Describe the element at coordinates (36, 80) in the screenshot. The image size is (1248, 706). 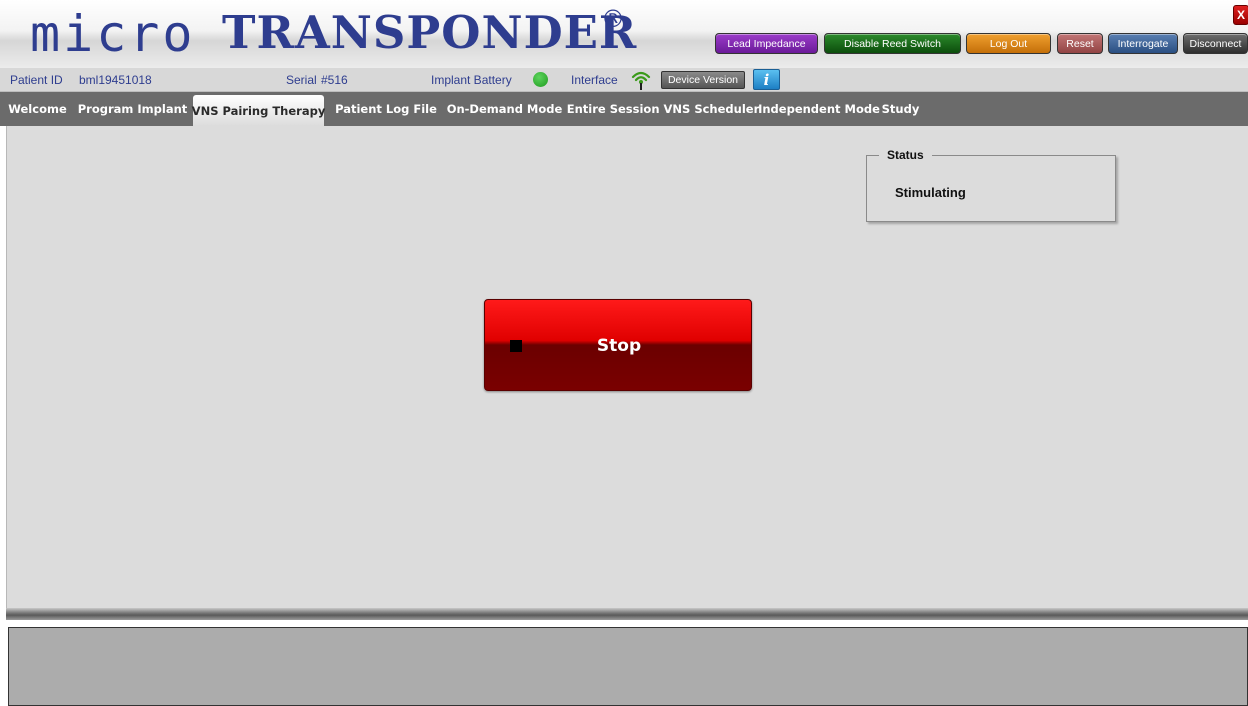
I see `patient-id-label: Patient ID` at that location.